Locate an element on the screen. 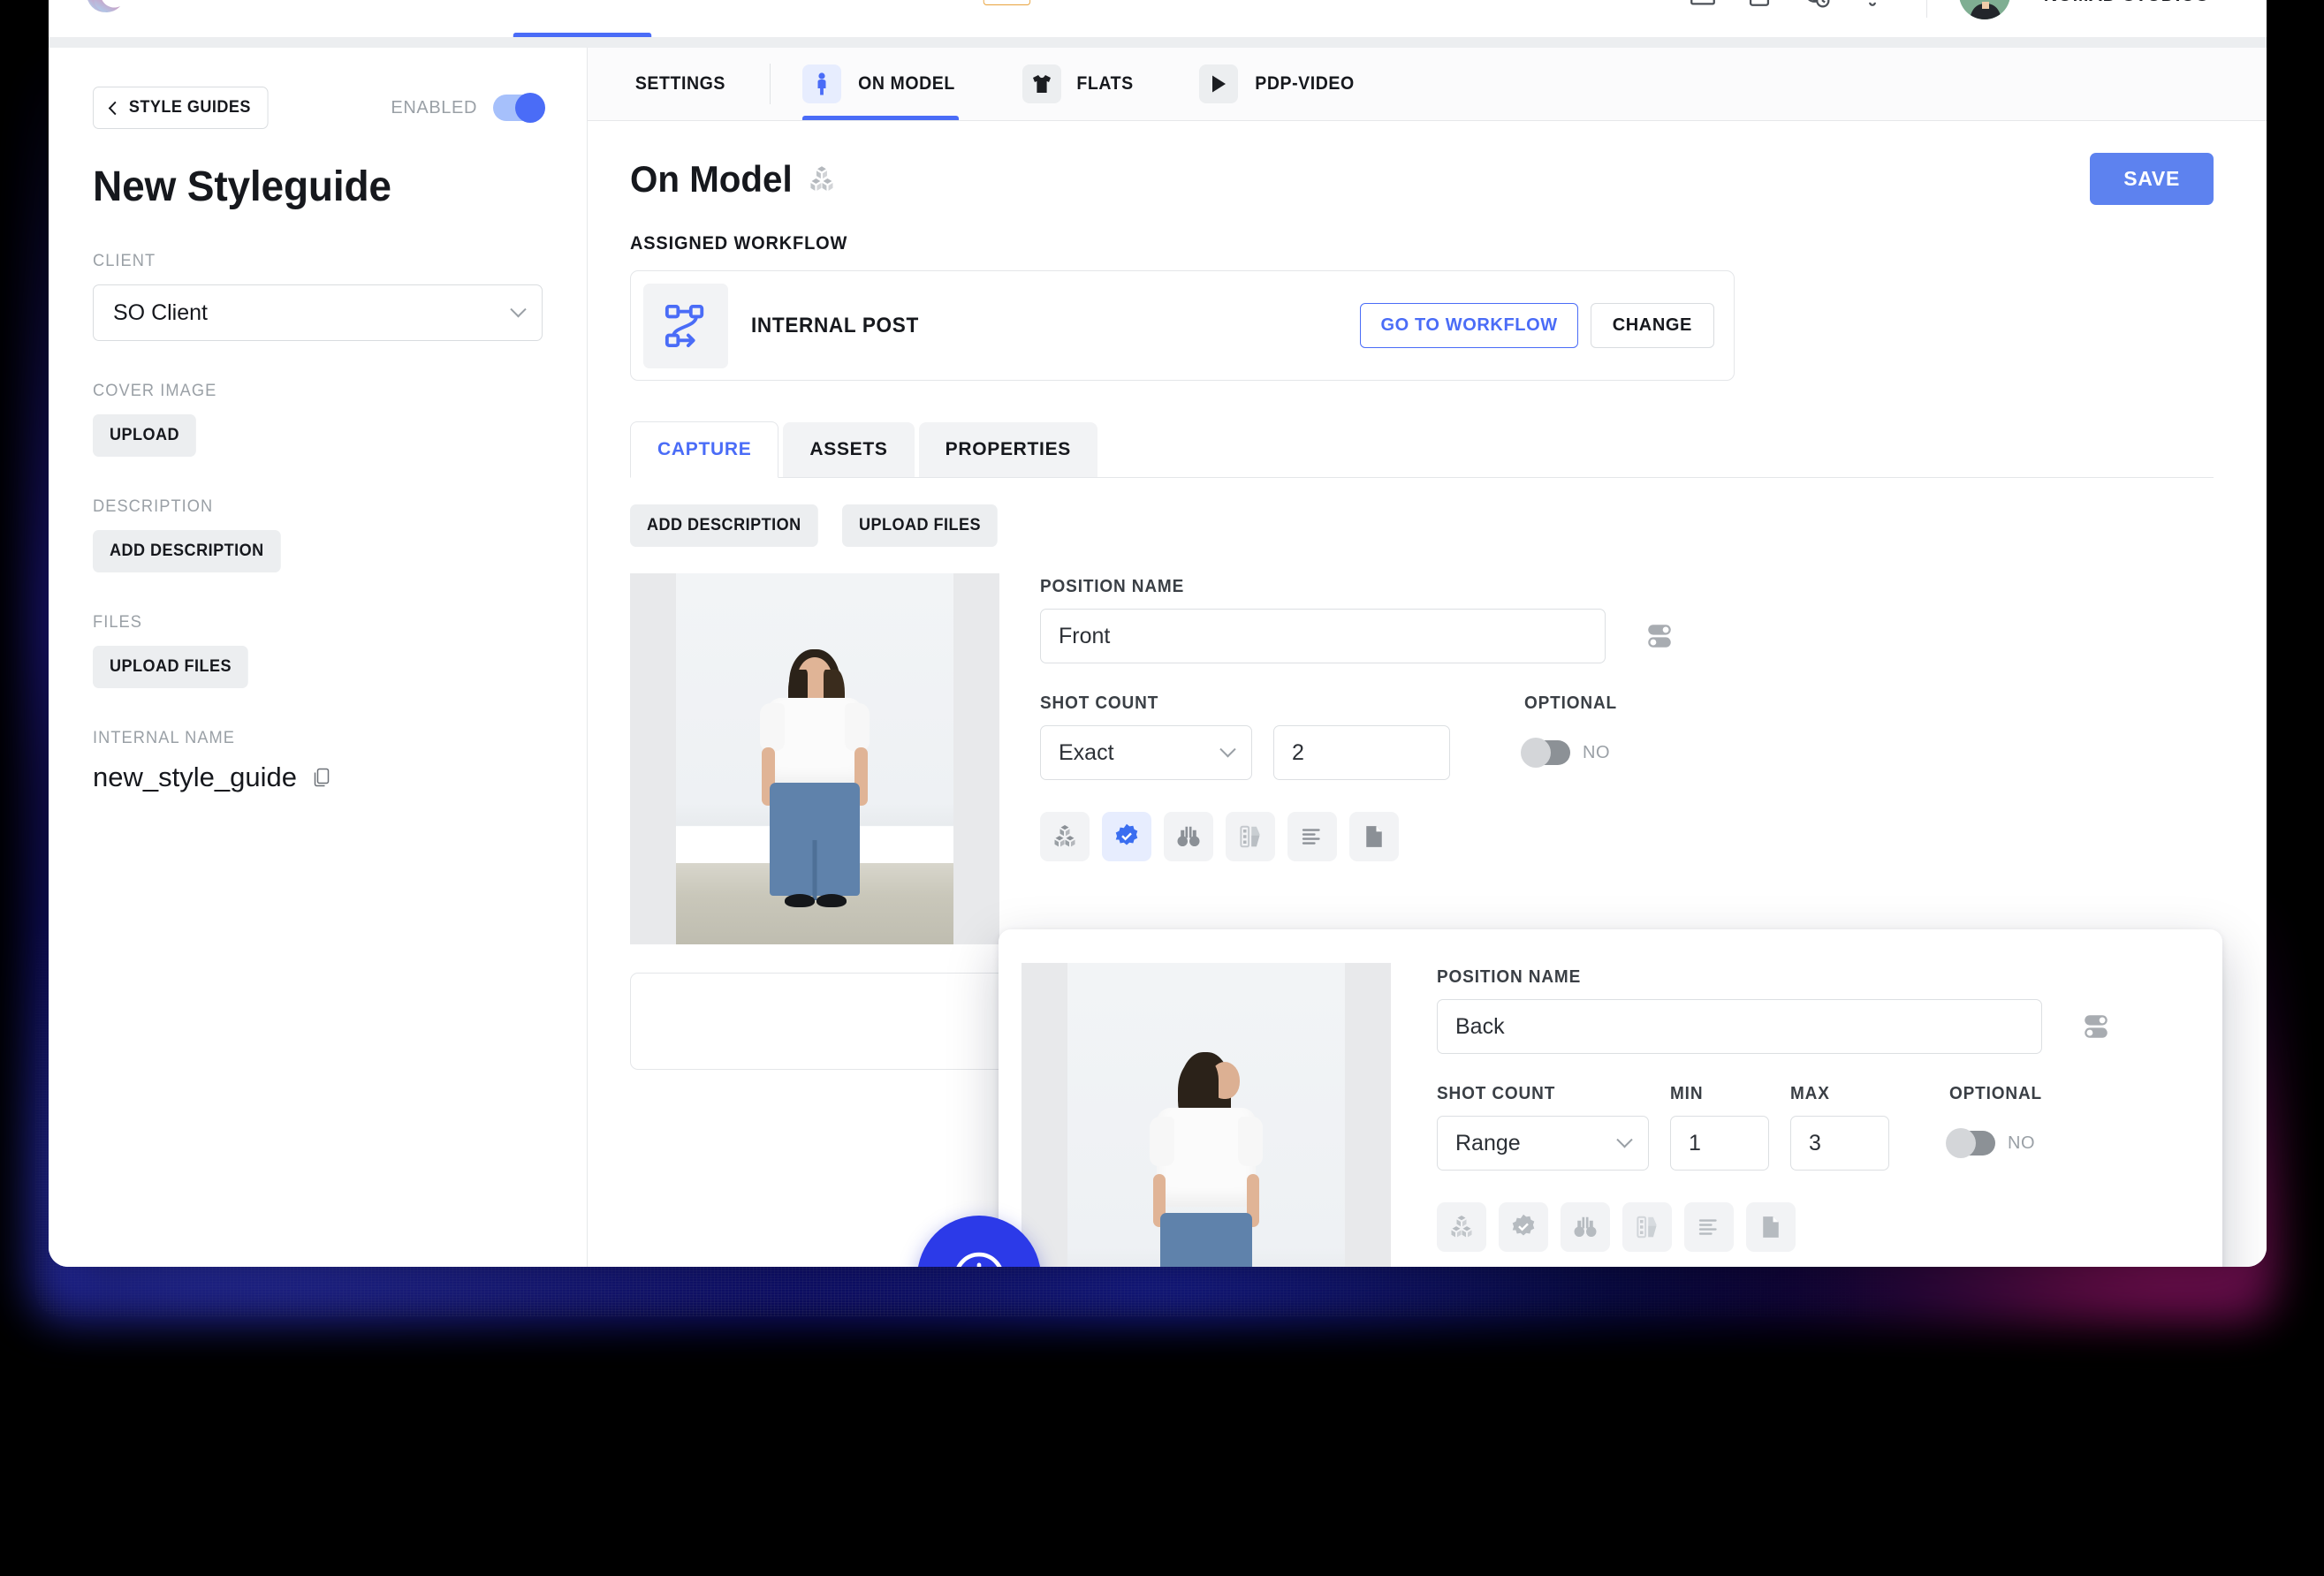 This screenshot has height=1576, width=2324. beta-badge: BETA is located at coordinates (1007, 2).